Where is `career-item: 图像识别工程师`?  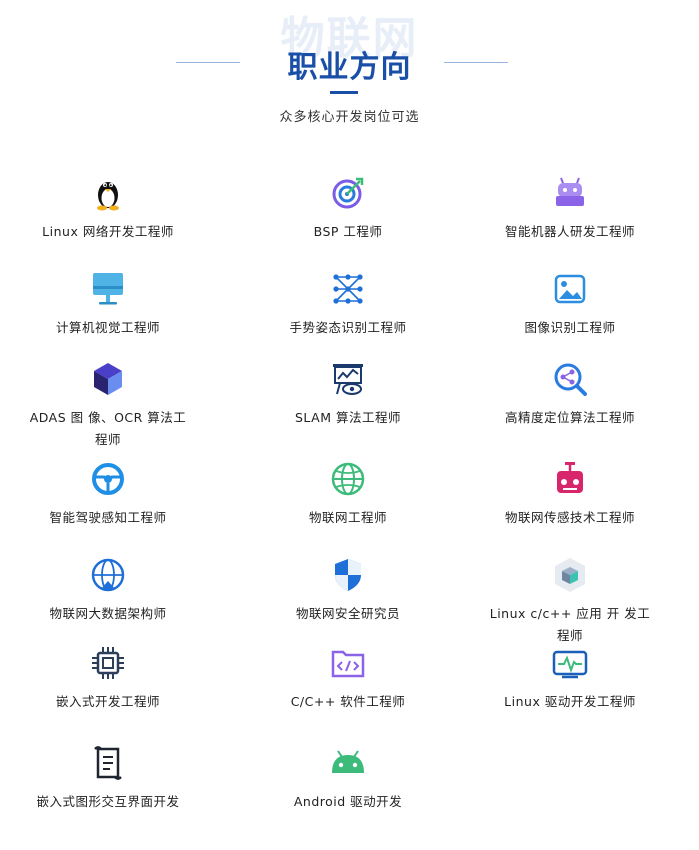
career-item: 图像识别工程师 is located at coordinates (570, 304).